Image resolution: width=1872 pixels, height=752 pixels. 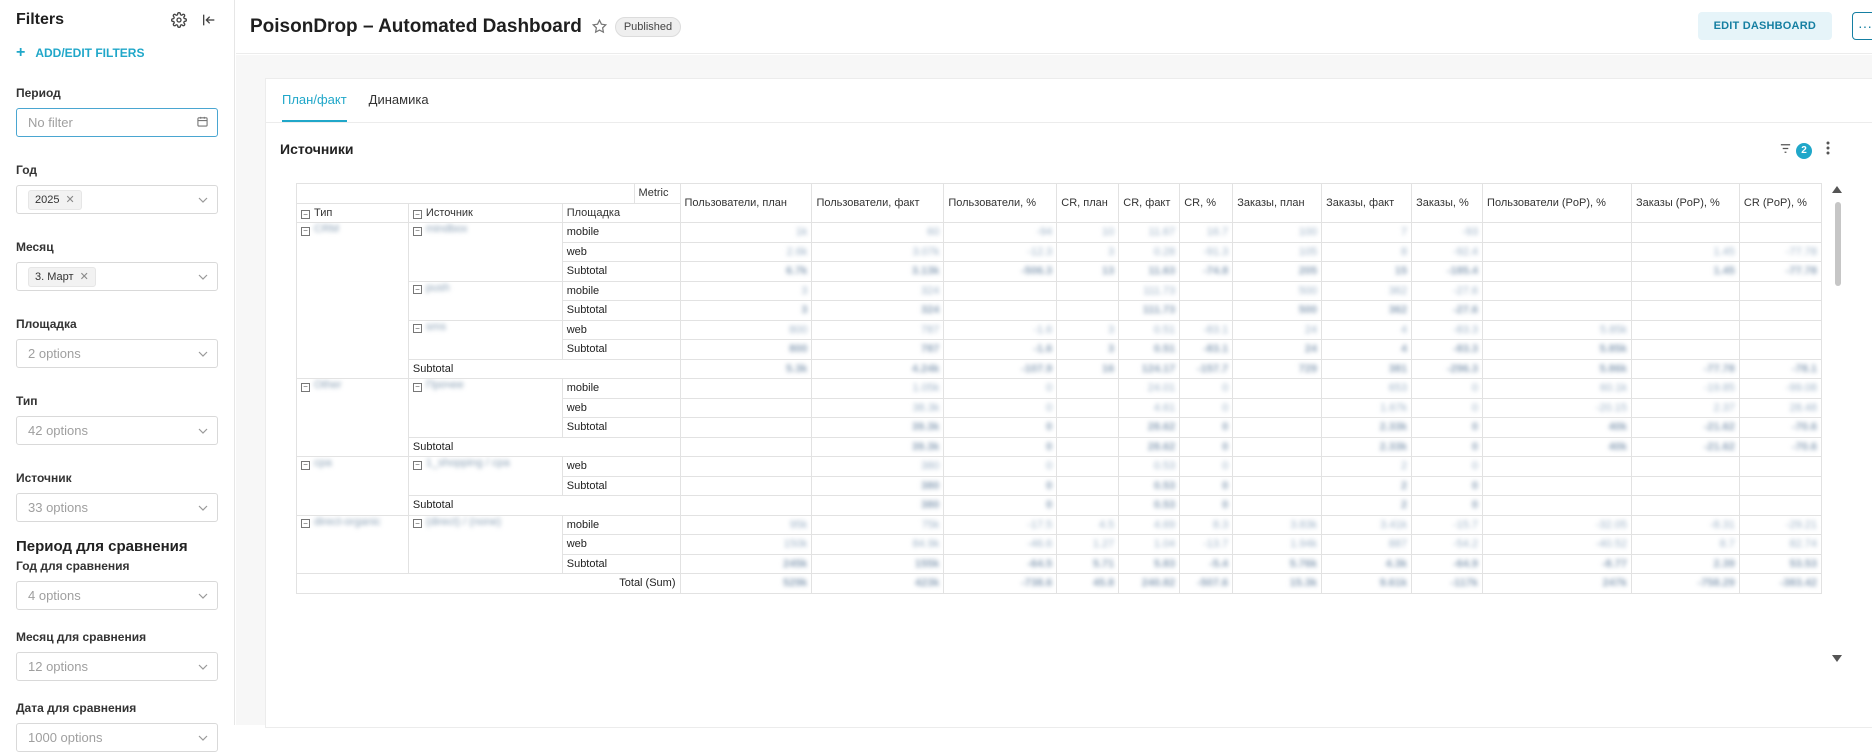 What do you see at coordinates (1164, 563) in the screenshot?
I see `value-text: 5.83` at bounding box center [1164, 563].